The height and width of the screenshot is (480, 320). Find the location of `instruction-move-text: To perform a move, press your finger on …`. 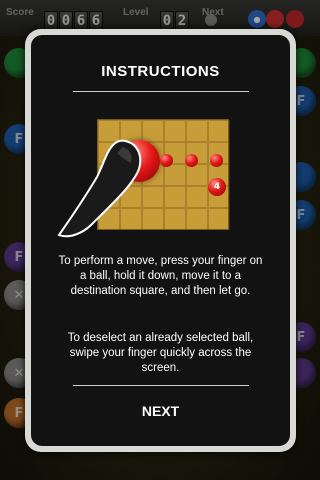

instruction-move-text: To perform a move, press your finger on … is located at coordinates (160, 276).